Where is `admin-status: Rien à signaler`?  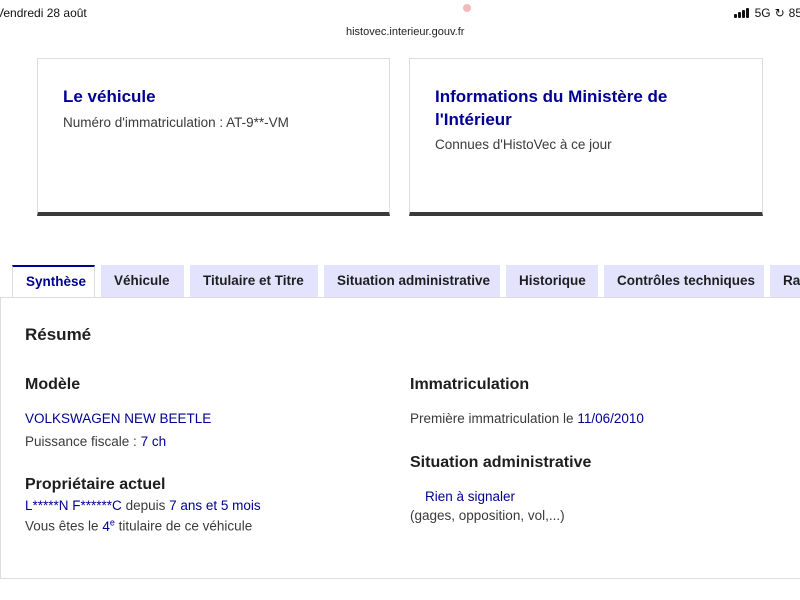
admin-status: Rien à signaler is located at coordinates (470, 496).